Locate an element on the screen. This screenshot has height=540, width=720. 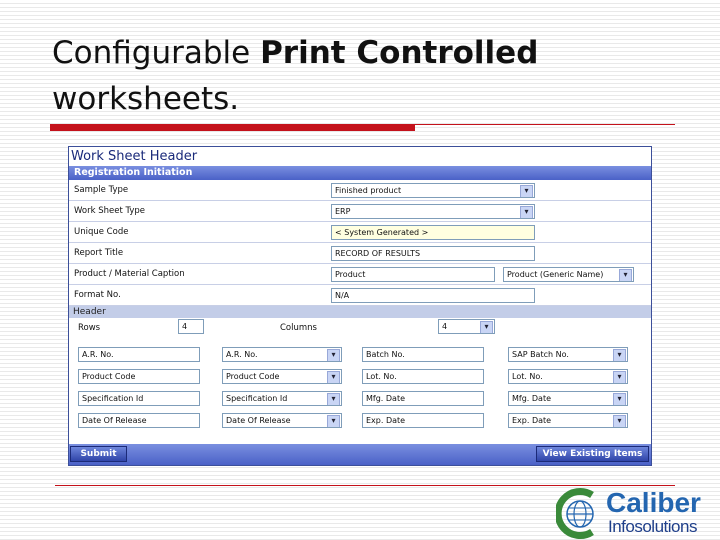
grid-caption-field: Product Code is located at coordinates (139, 376).